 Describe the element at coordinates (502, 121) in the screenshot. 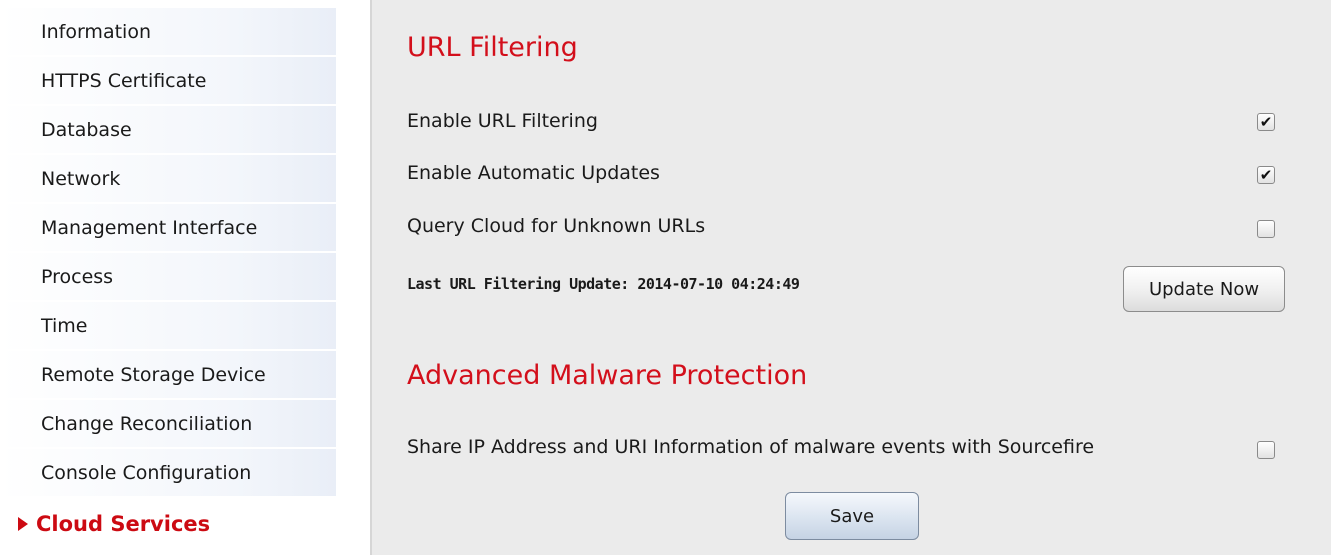

I see `enable-url-filtering-label: Enable URL Filtering` at that location.